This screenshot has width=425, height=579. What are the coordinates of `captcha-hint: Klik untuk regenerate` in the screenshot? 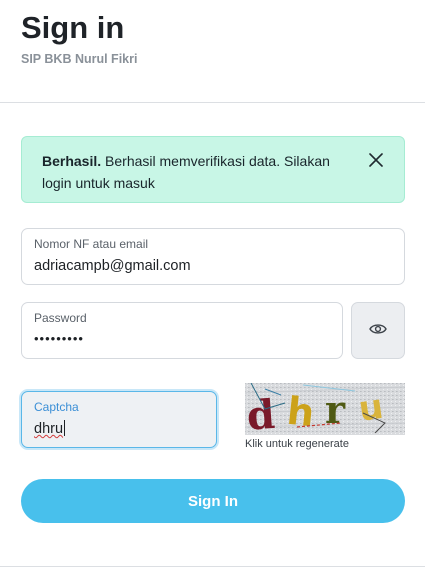 It's located at (297, 444).